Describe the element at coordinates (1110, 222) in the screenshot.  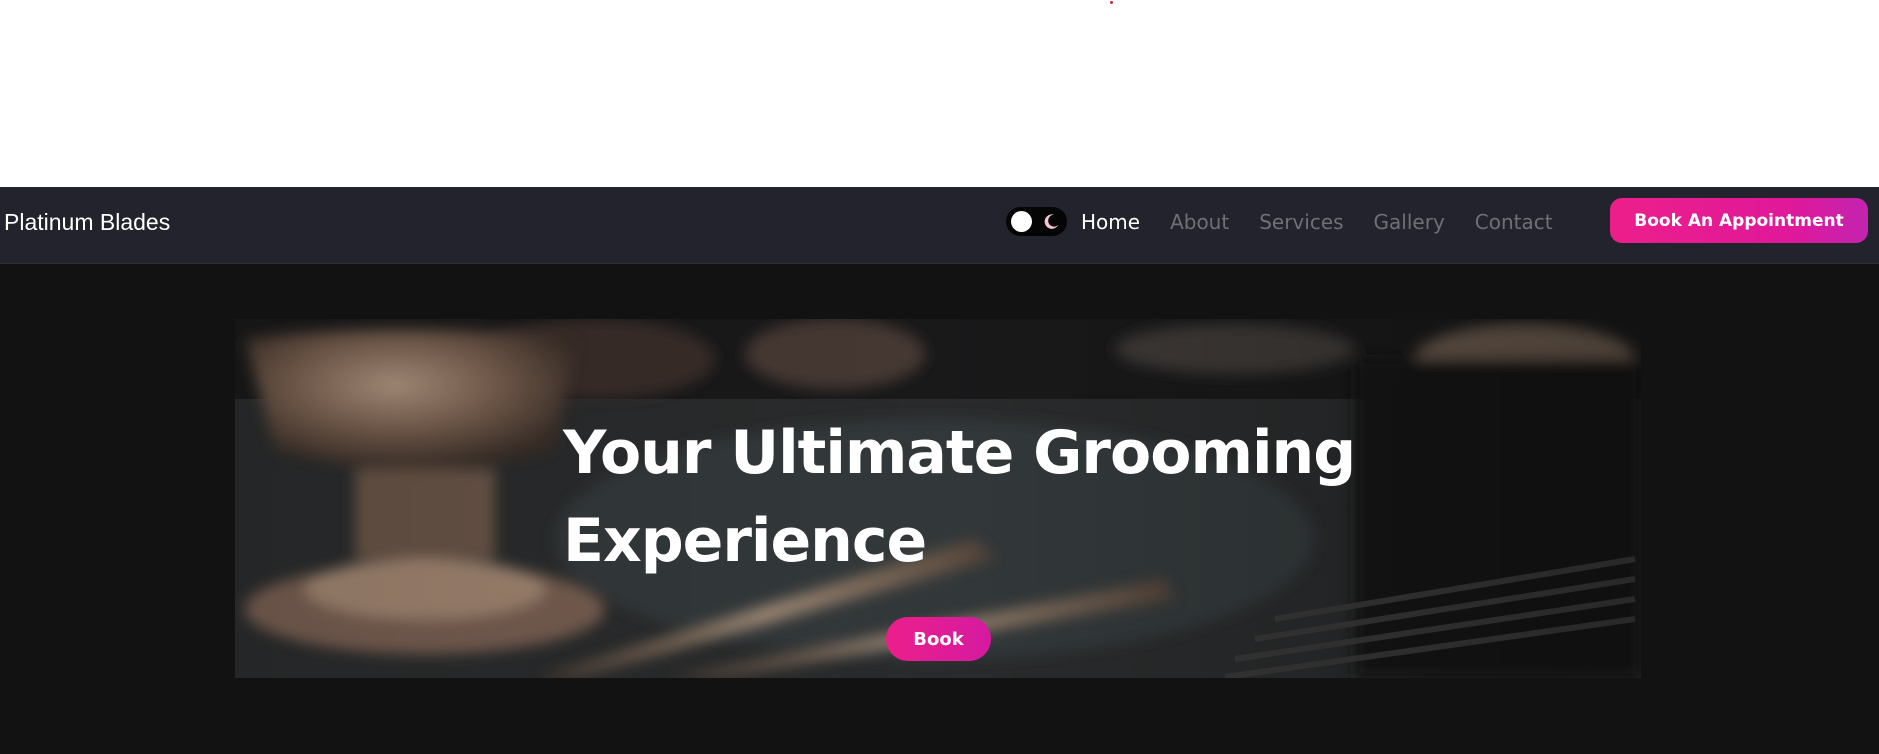
I see `nav-link-home: Home` at that location.